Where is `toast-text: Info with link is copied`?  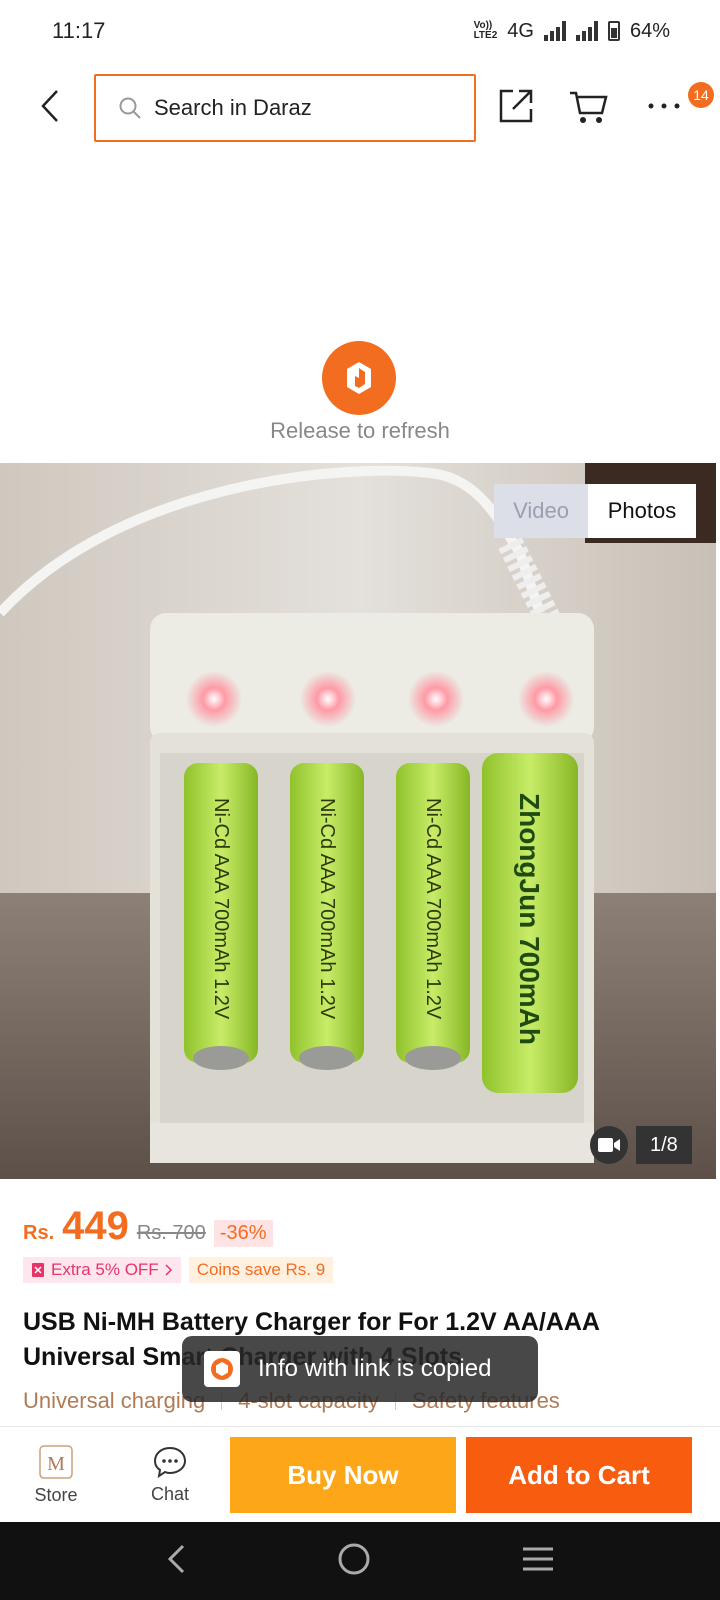 toast-text: Info with link is copied is located at coordinates (375, 1368).